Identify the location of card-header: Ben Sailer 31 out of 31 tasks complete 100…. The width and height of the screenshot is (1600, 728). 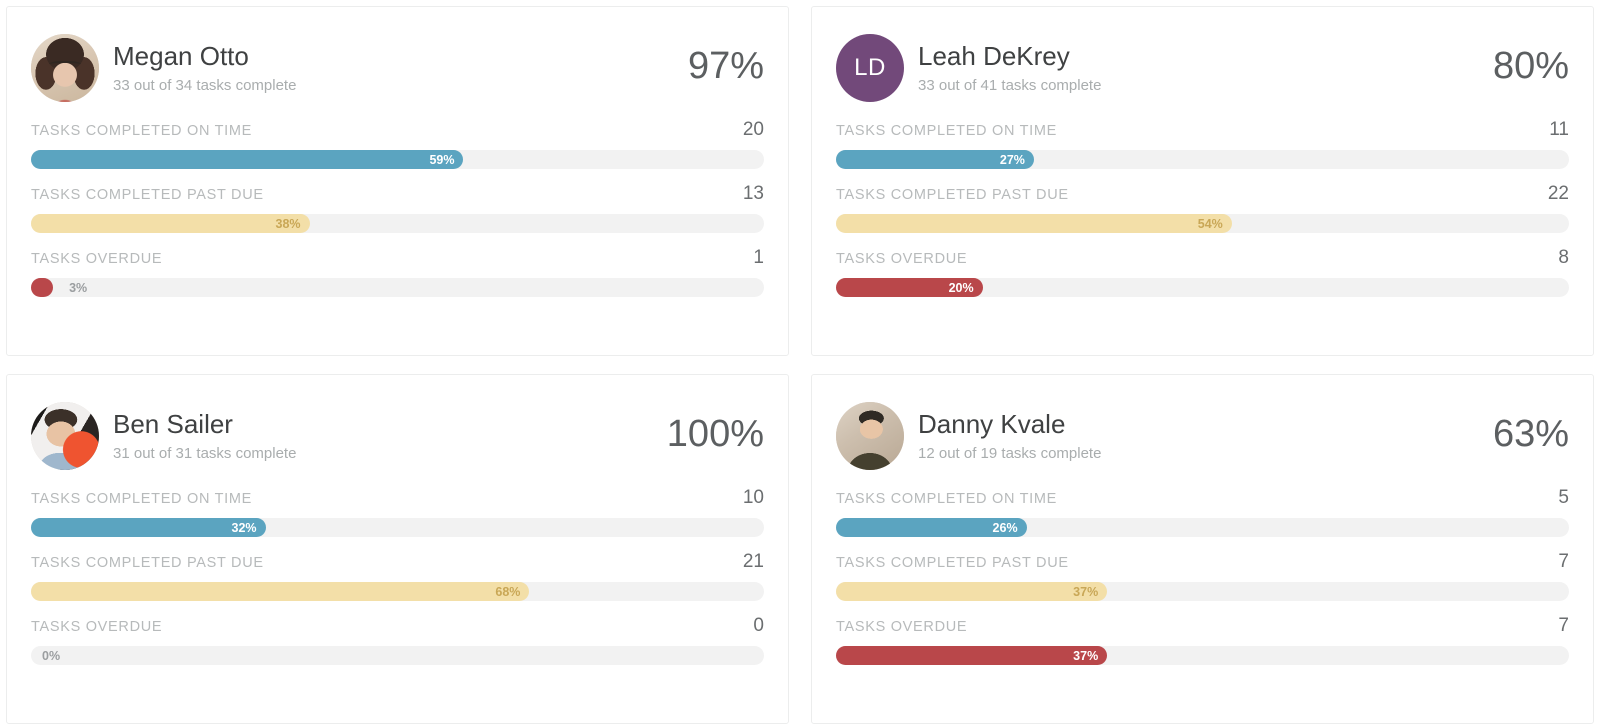
(397, 436).